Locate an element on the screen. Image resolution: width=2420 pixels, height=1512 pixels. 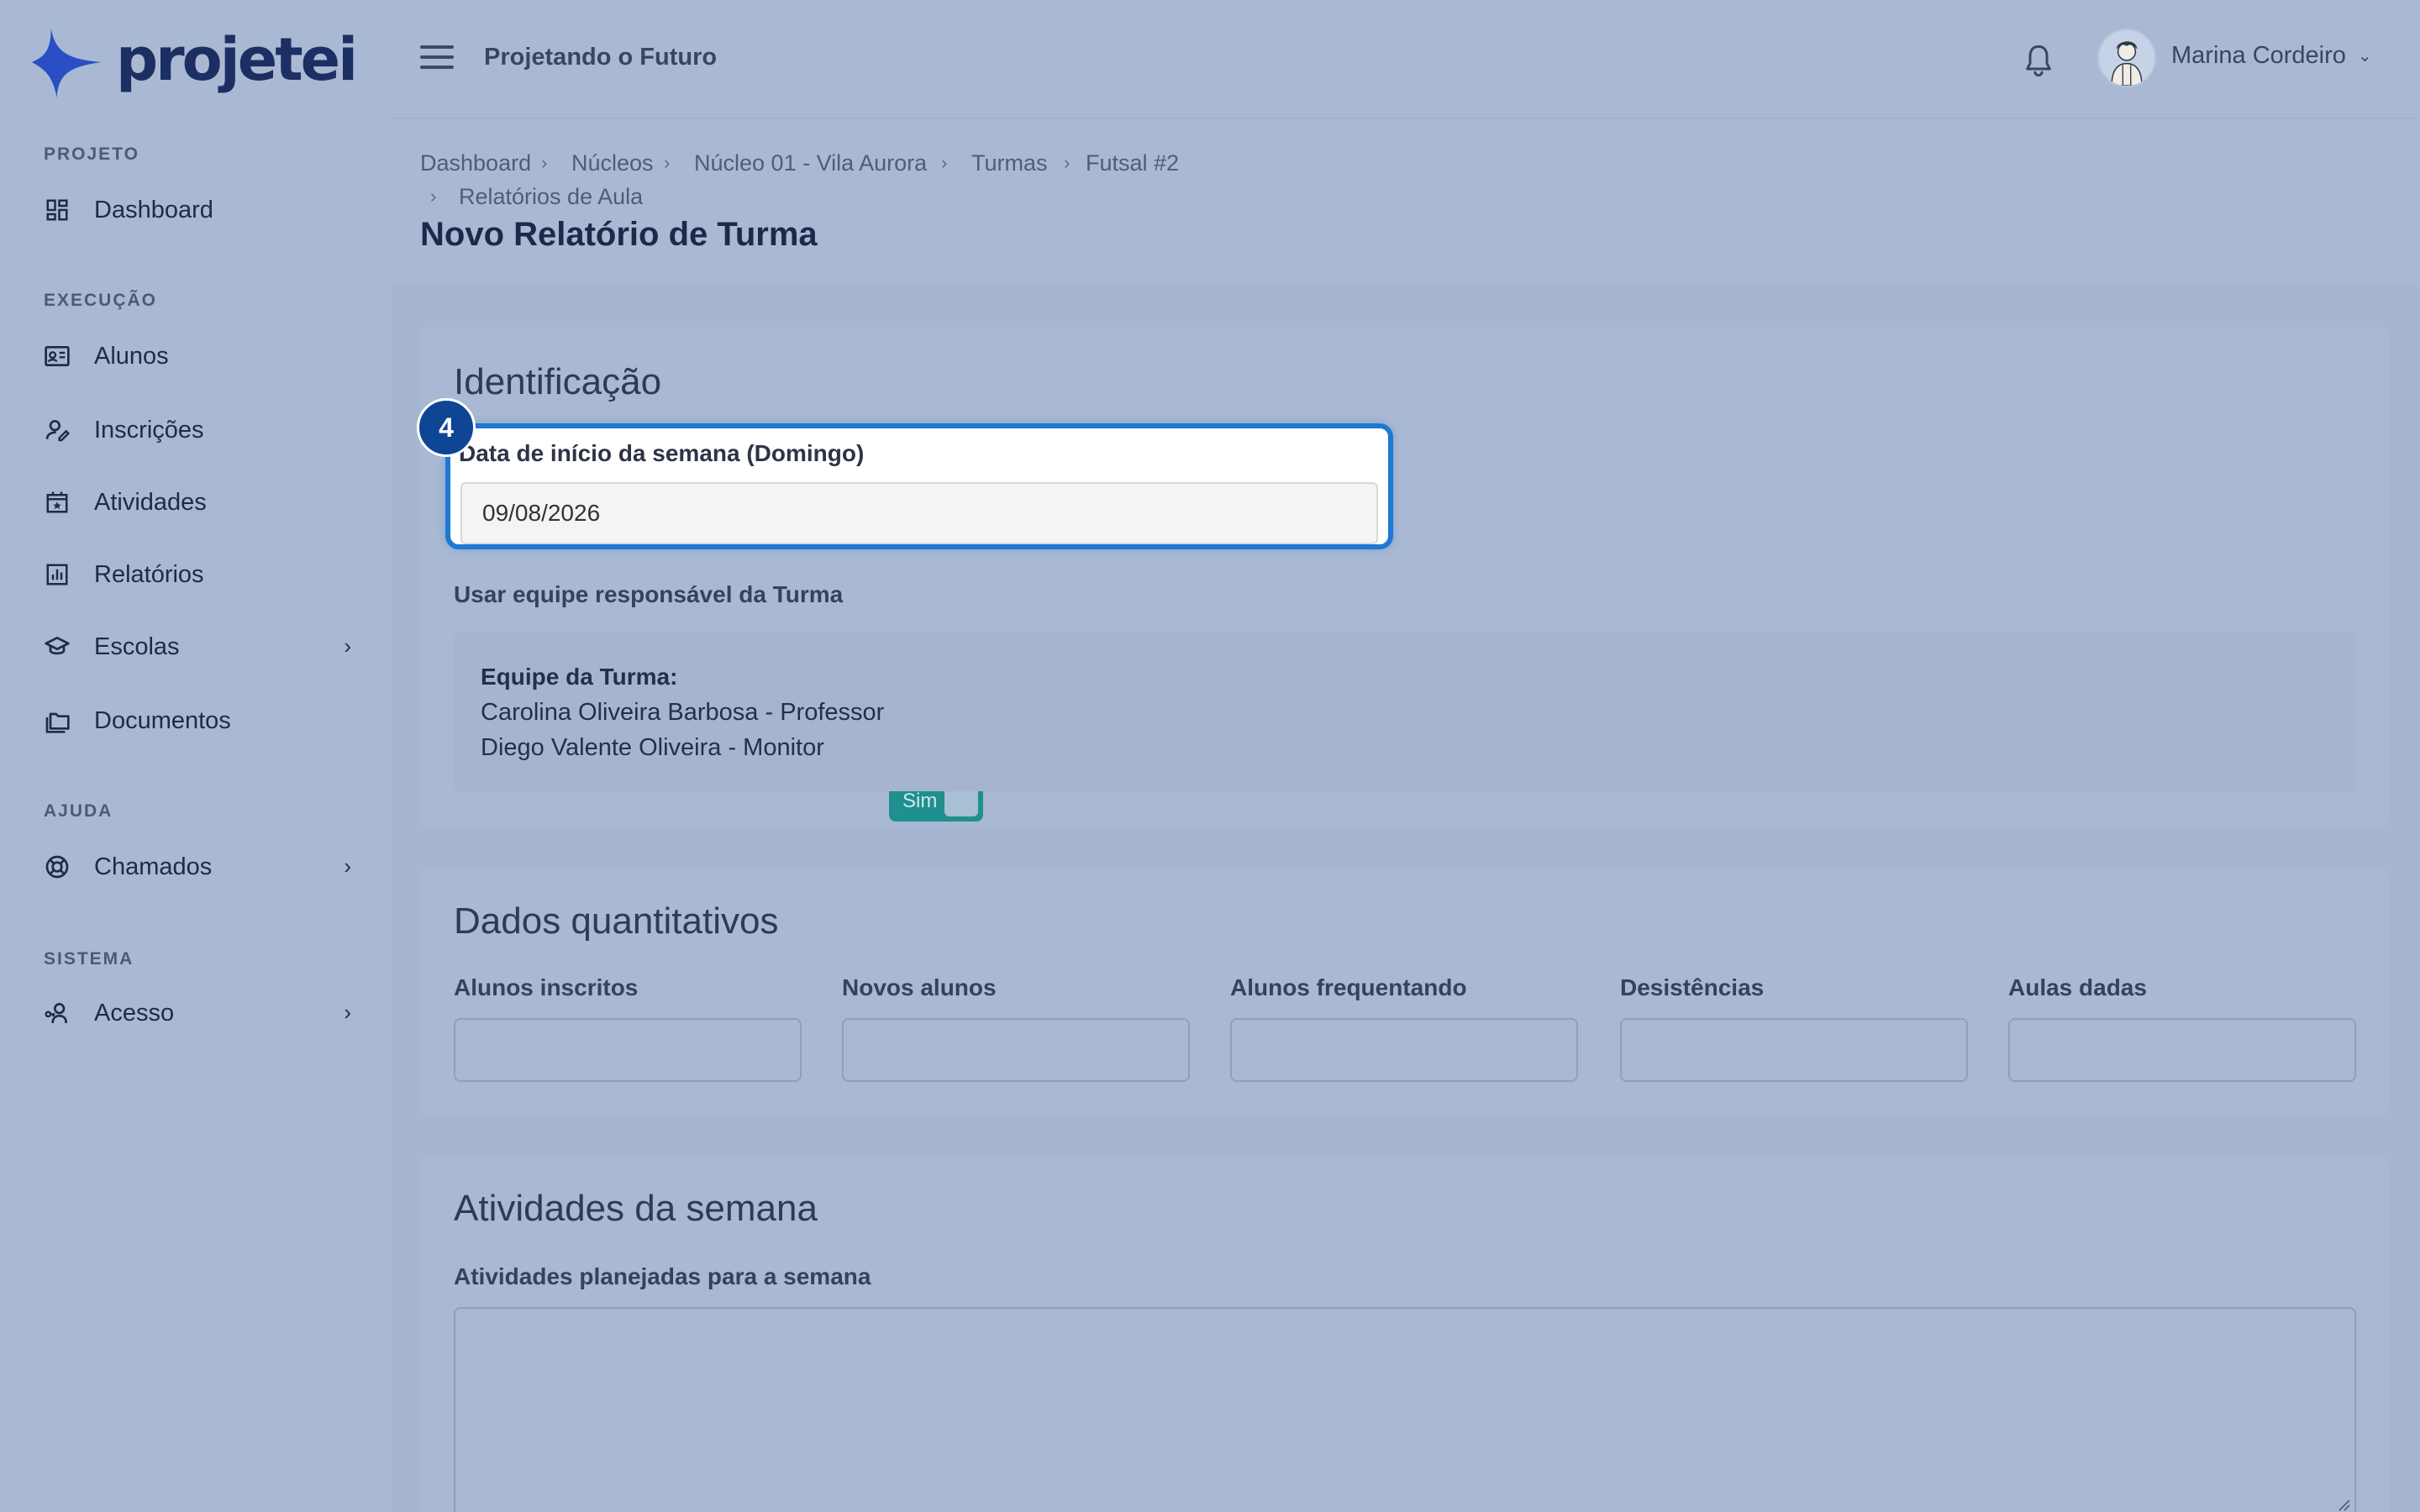
project-name: Projetando o Futuro is located at coordinates (601, 57).